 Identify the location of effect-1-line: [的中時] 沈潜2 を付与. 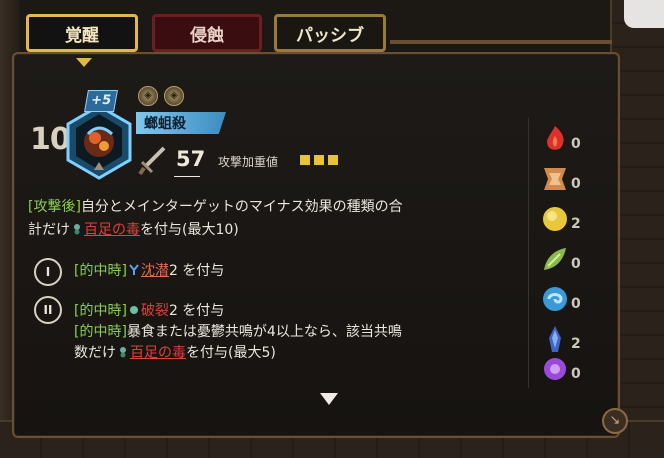
(149, 271).